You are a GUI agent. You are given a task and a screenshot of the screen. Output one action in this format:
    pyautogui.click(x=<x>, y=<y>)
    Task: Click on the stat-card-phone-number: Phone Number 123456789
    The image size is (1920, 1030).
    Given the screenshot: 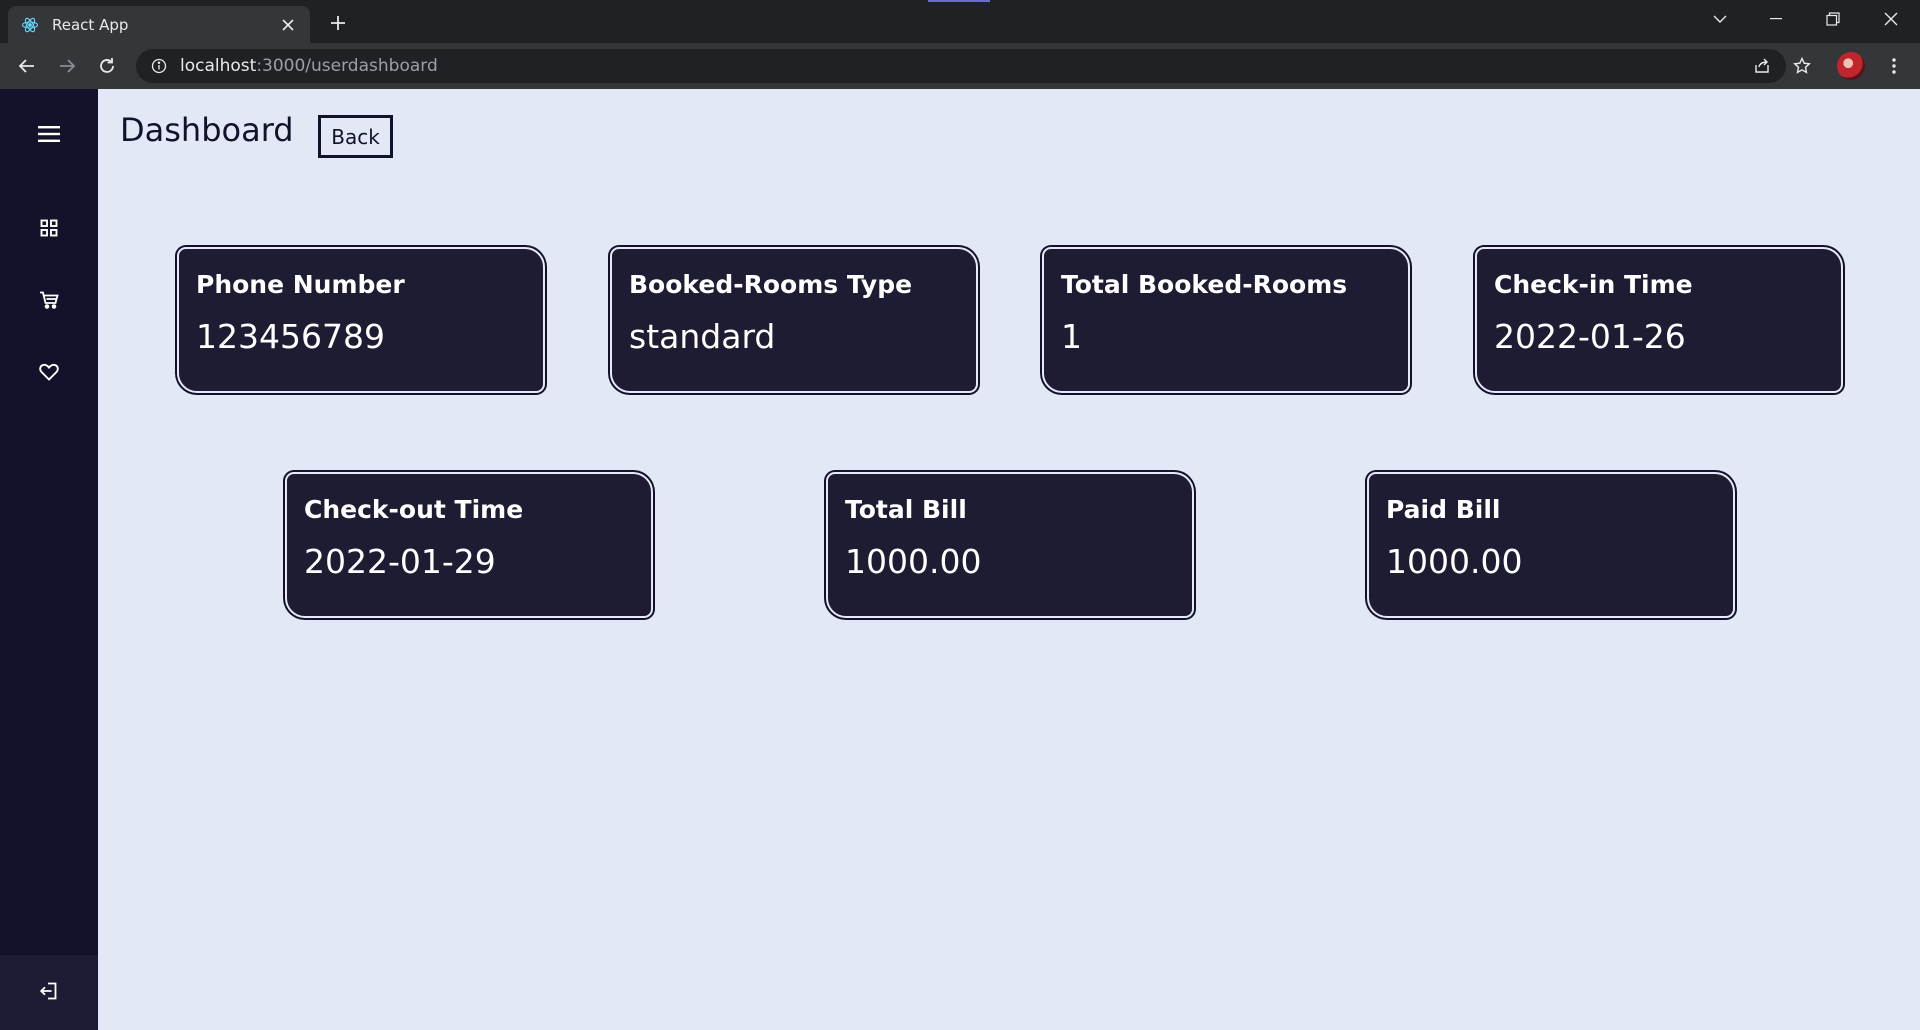 What is the action you would take?
    pyautogui.click(x=361, y=320)
    